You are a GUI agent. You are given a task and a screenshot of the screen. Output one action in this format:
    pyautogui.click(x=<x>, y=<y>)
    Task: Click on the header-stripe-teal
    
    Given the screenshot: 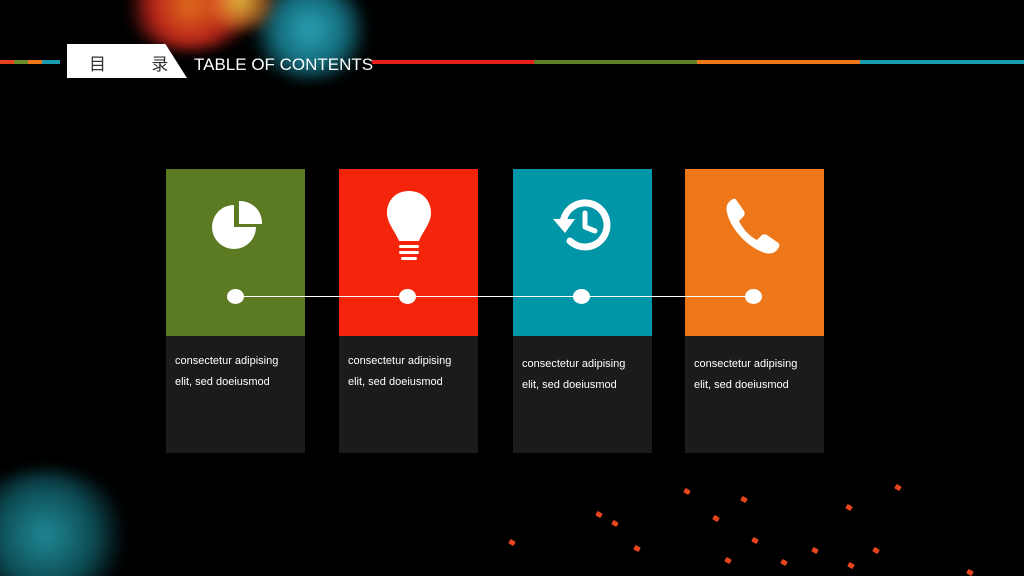 What is the action you would take?
    pyautogui.click(x=942, y=62)
    